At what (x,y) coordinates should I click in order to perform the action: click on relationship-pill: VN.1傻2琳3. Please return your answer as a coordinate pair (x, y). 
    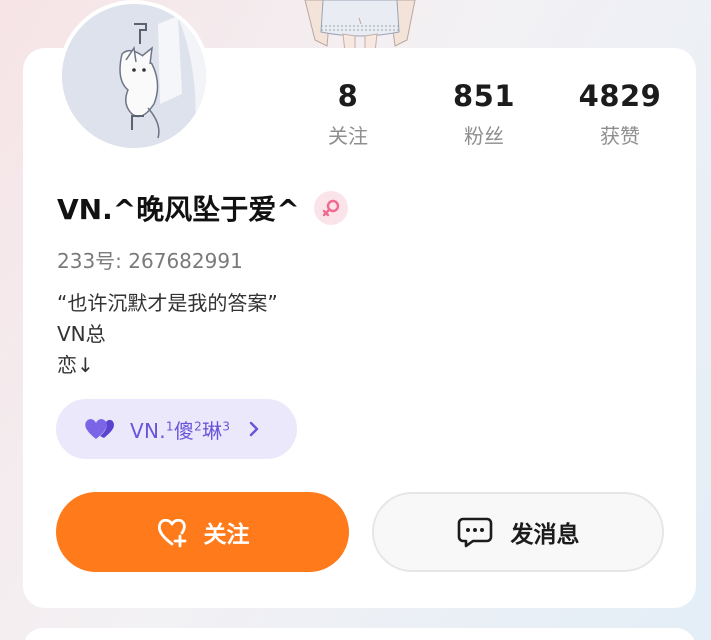
    Looking at the image, I should click on (176, 429).